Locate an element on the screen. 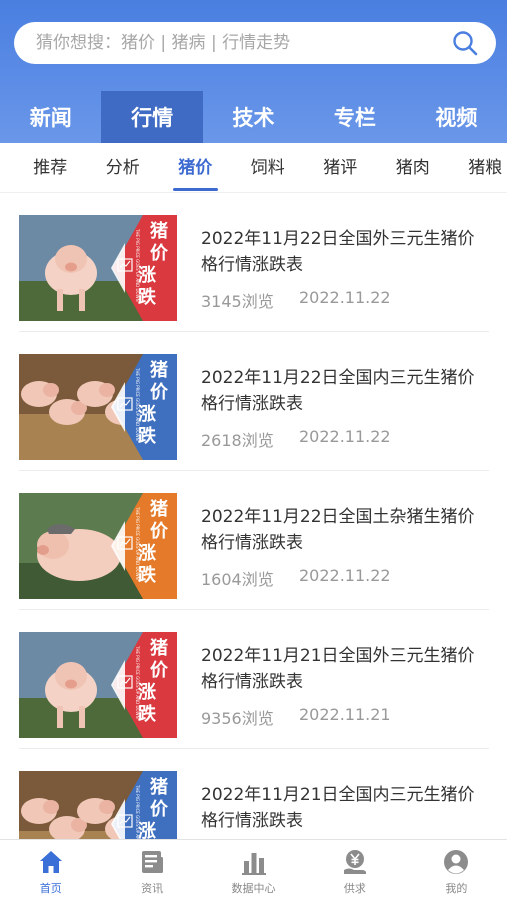 The width and height of the screenshot is (507, 900). search-input is located at coordinates (236, 43).